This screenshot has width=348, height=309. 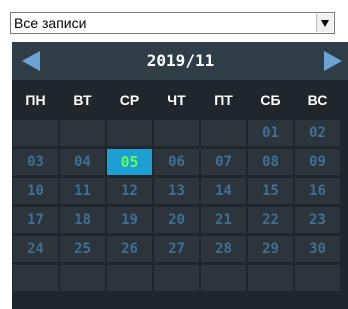 I want to click on day-cell: 30, so click(x=317, y=249).